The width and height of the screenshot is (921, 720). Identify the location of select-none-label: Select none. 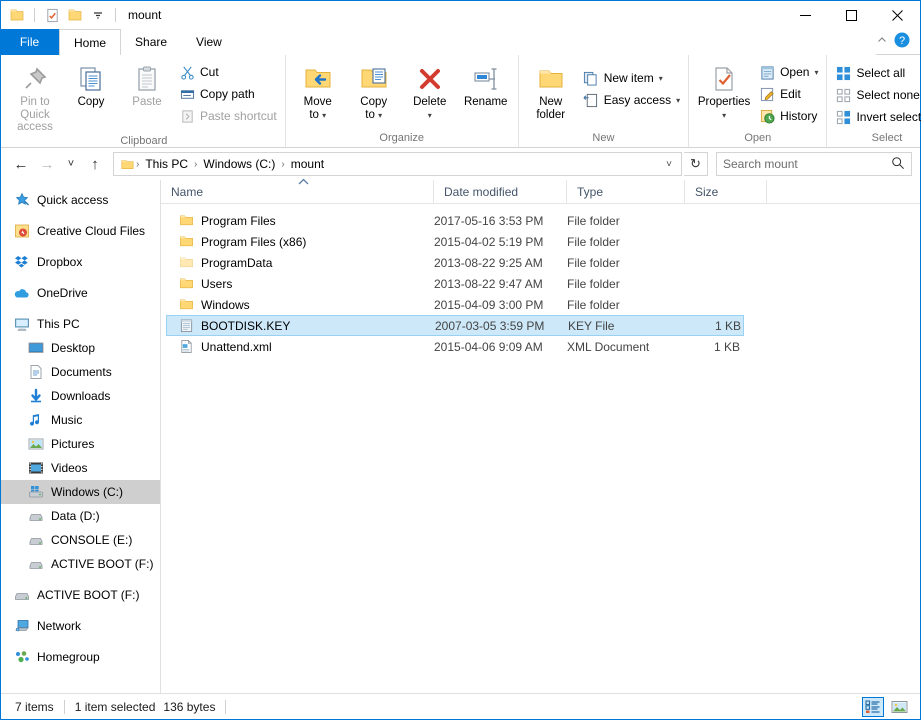
(888, 95).